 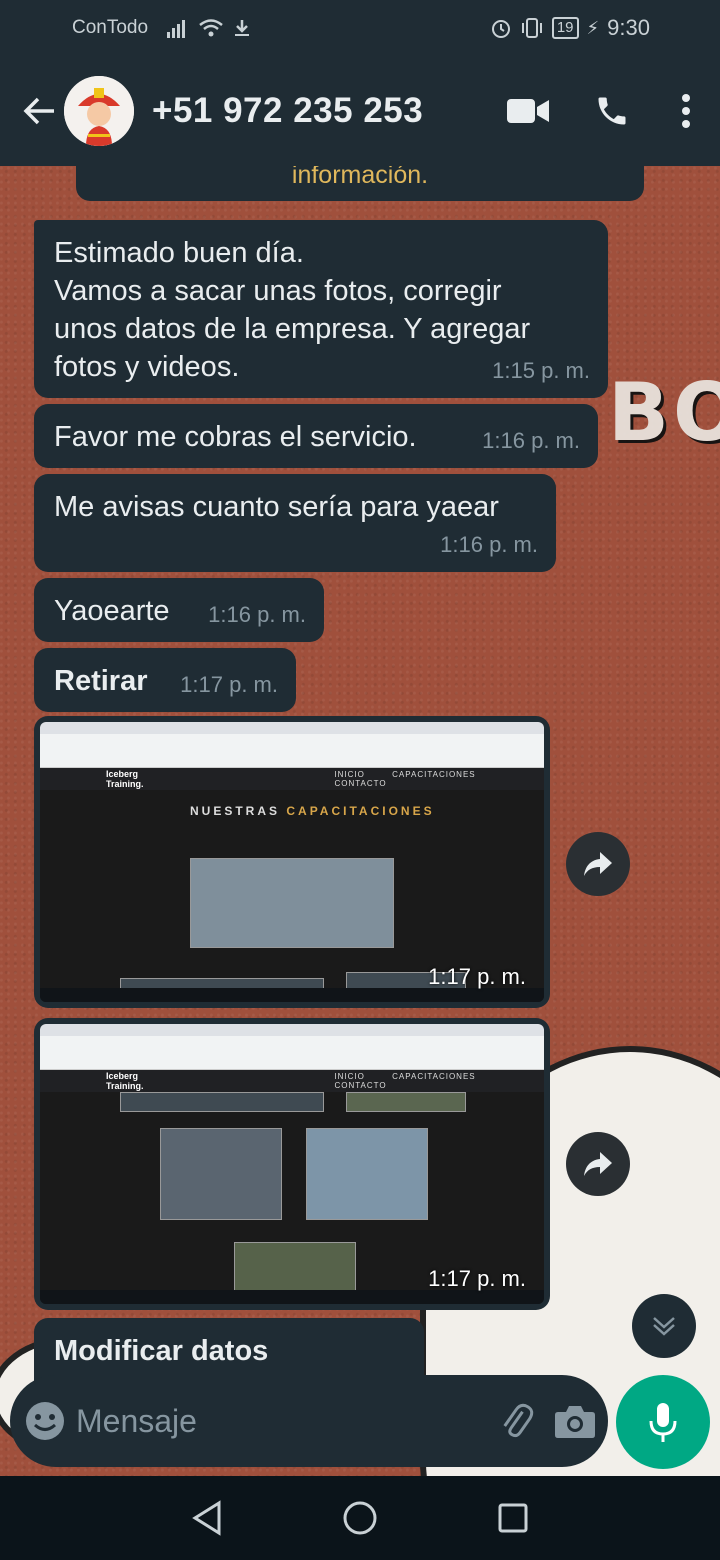 I want to click on nav-back-button, so click(x=207, y=1518).